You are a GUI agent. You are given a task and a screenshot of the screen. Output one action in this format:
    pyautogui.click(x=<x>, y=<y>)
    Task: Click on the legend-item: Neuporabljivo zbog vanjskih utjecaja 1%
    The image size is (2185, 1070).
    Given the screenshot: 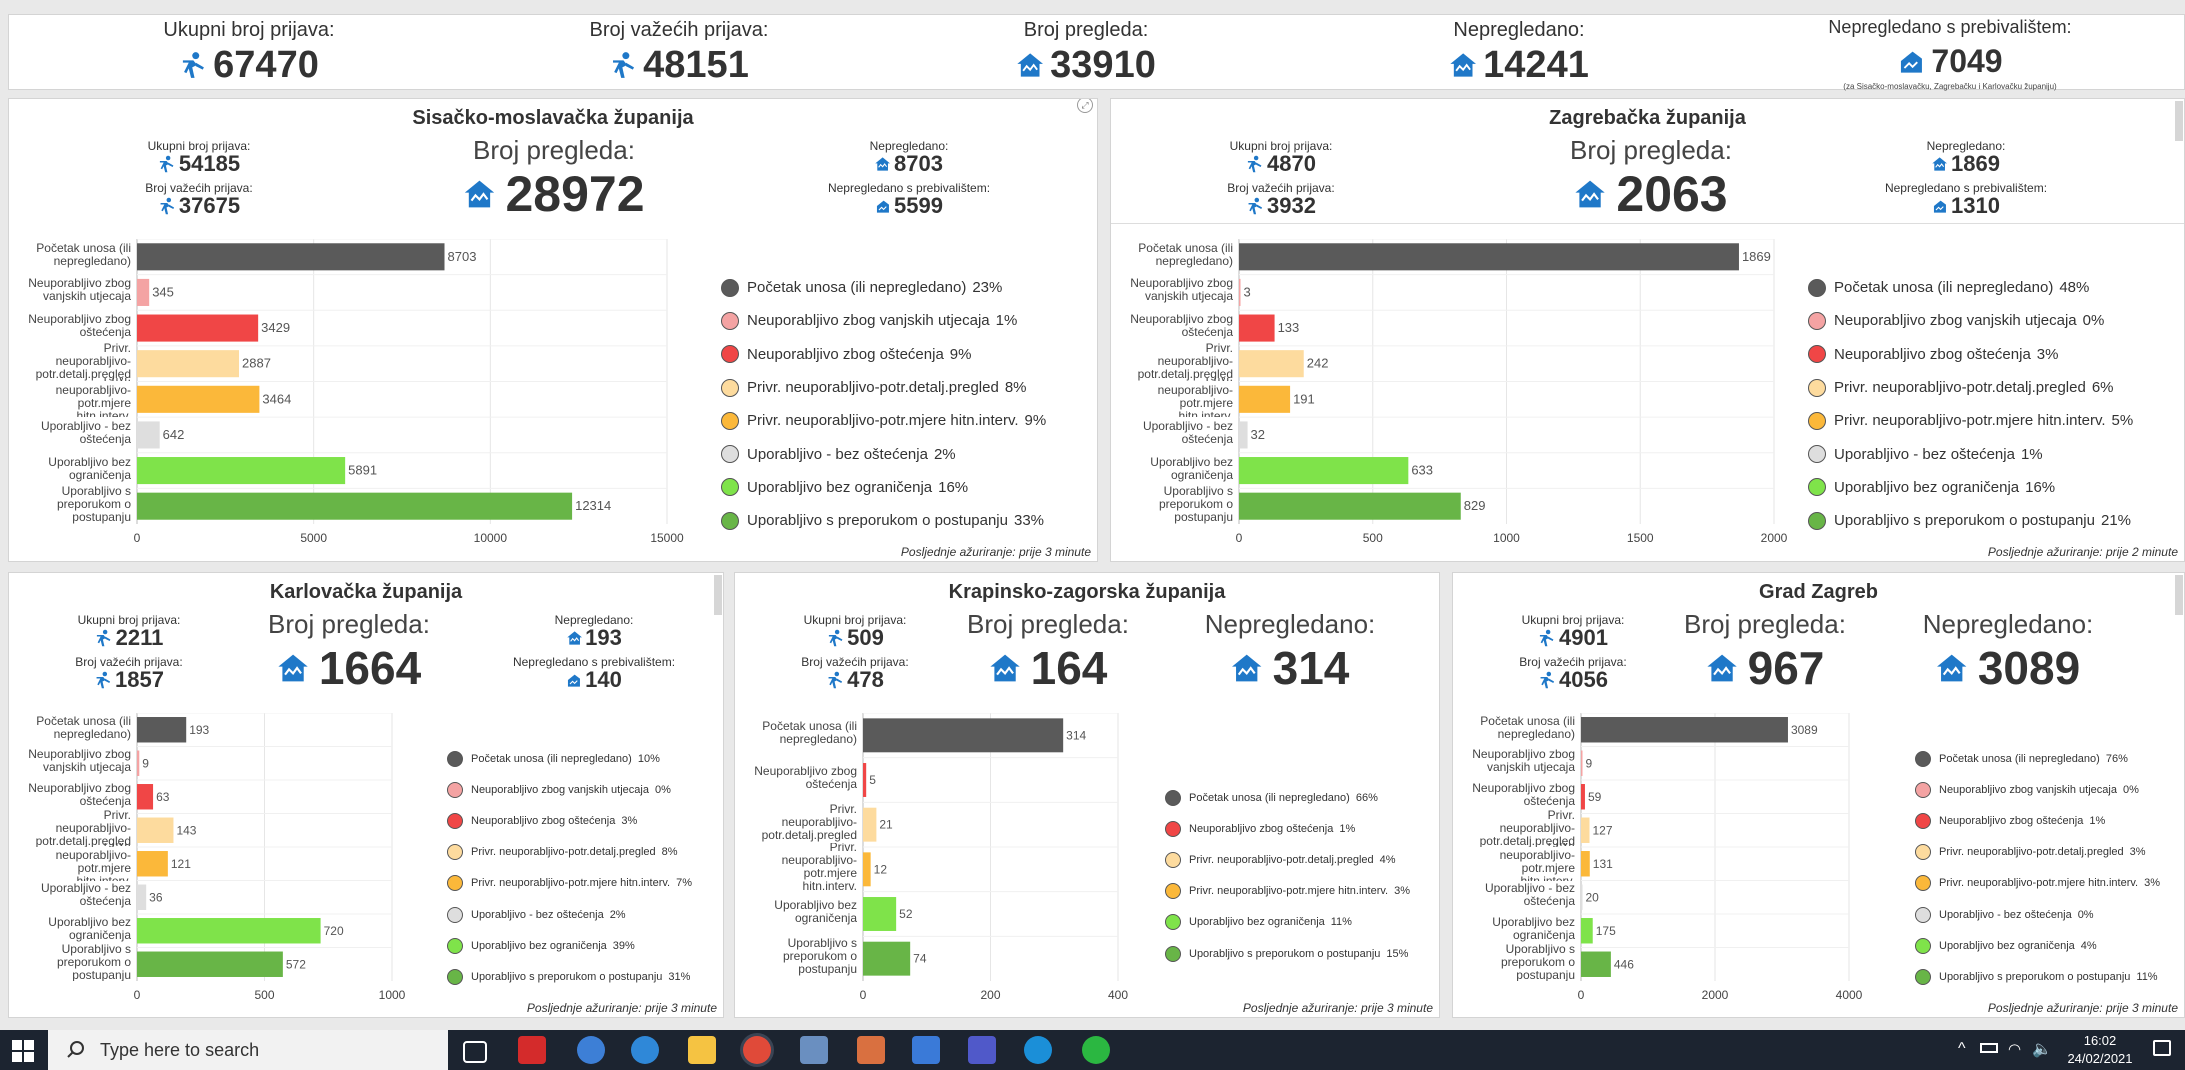 What is the action you would take?
    pyautogui.click(x=883, y=320)
    